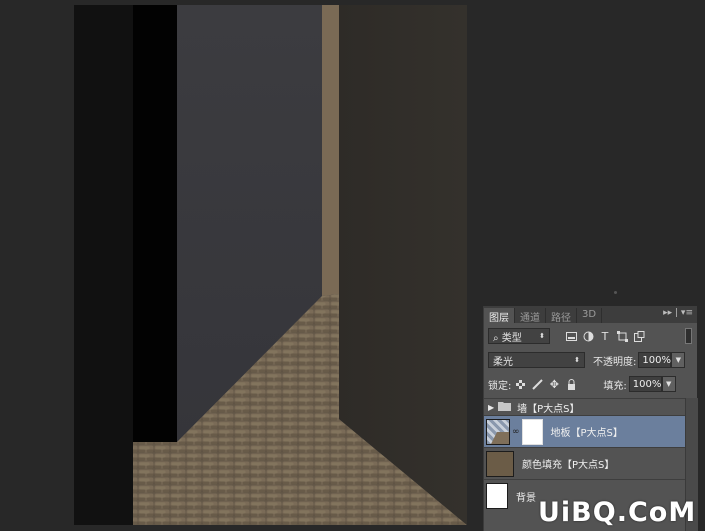 The image size is (705, 531). What do you see at coordinates (500, 386) in the screenshot?
I see `lock-label: 锁定:` at bounding box center [500, 386].